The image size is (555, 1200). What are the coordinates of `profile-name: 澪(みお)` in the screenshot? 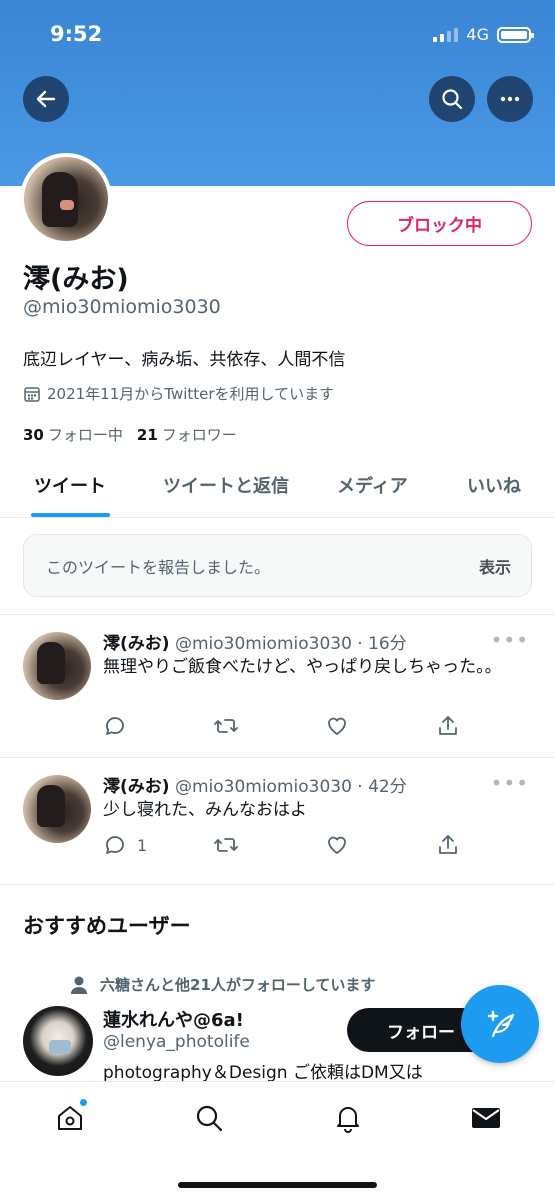 It's located at (76, 279).